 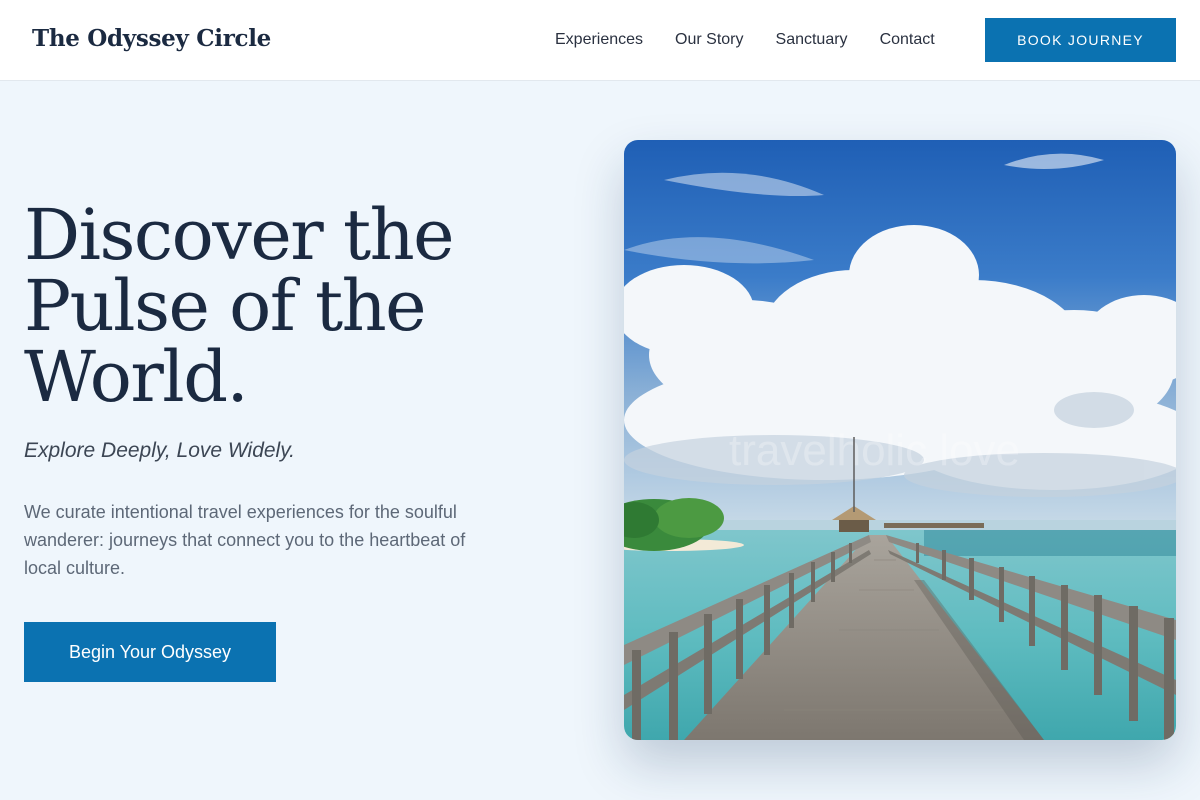 I want to click on book-journey-button: BOOK JOURNEY, so click(x=1080, y=40).